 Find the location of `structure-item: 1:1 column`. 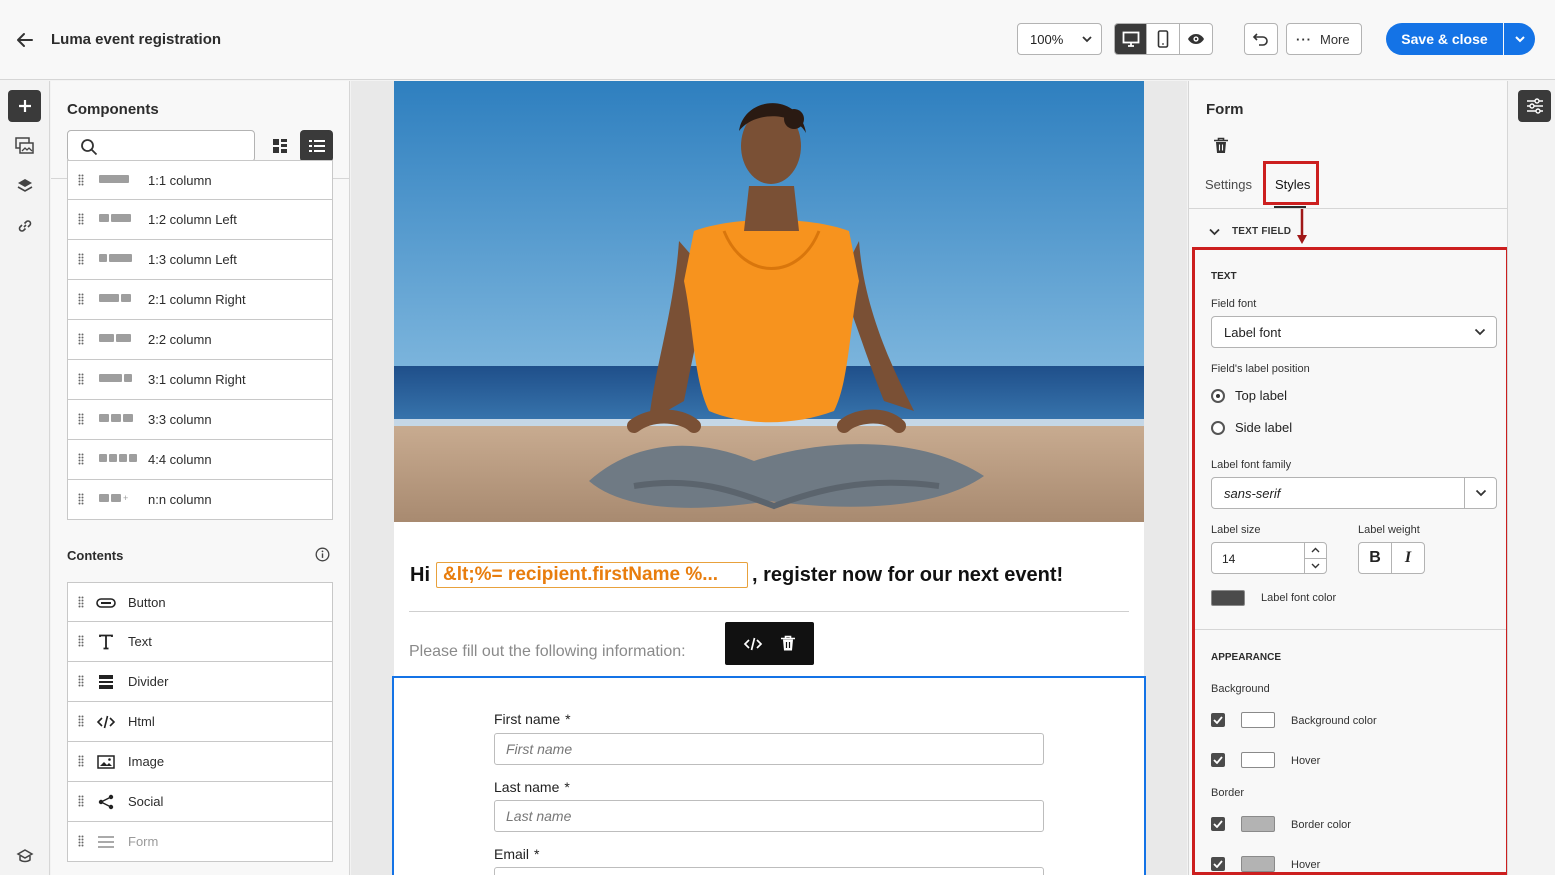

structure-item: 1:1 column is located at coordinates (200, 180).